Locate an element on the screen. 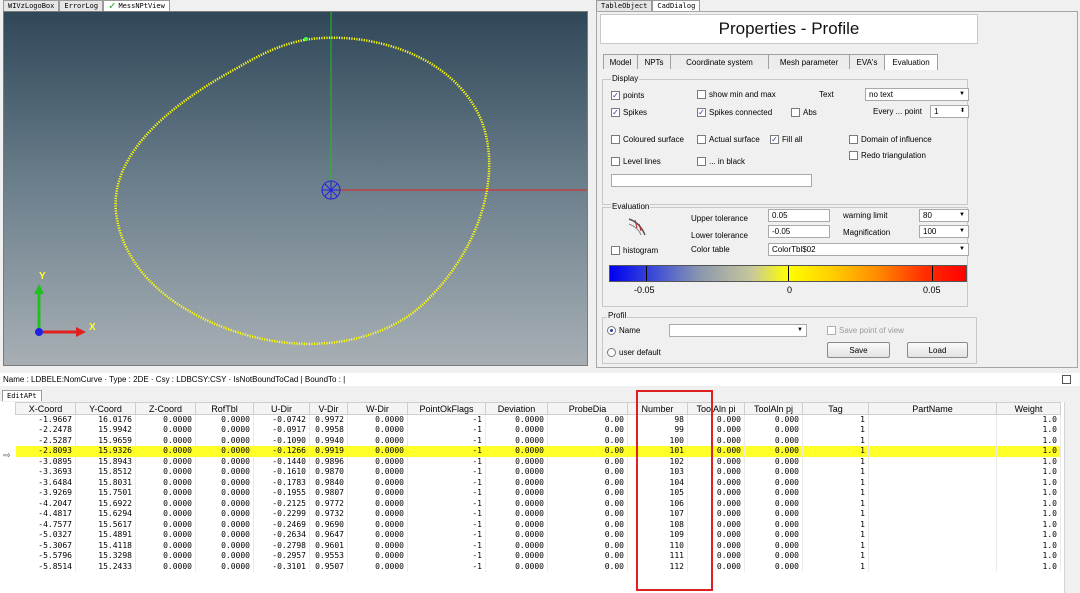  table-cell: 0.9958 is located at coordinates (328, 430).